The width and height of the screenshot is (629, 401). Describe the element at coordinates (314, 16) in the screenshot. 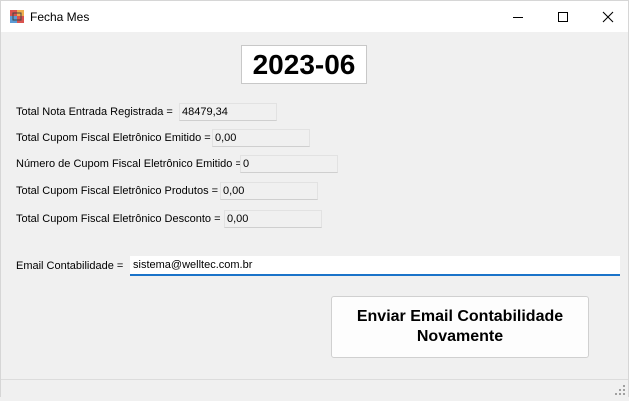

I see `title-bar: Fecha Mes` at that location.